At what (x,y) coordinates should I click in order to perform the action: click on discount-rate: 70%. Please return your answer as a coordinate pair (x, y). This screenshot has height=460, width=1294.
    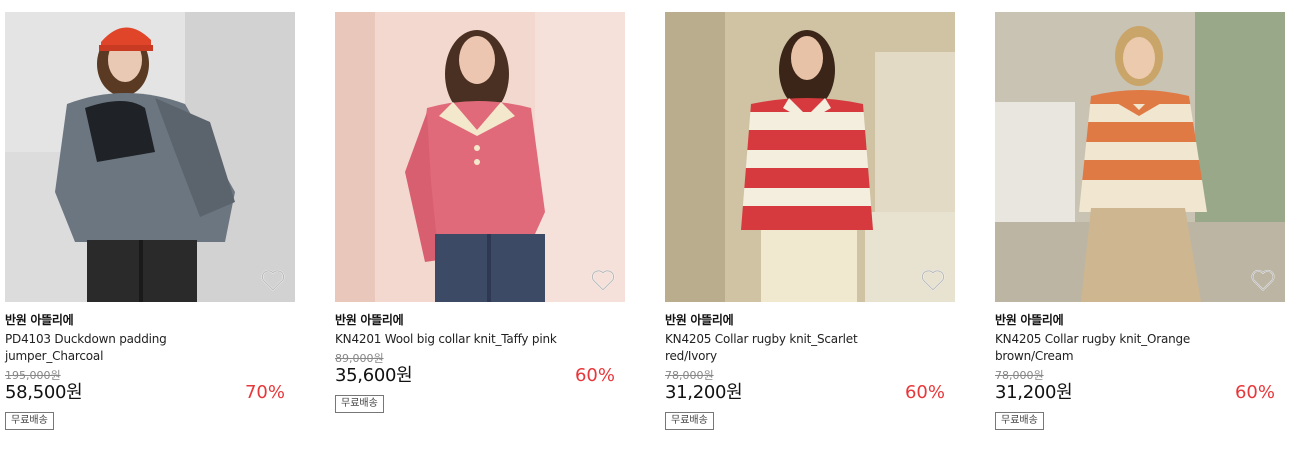
    Looking at the image, I should click on (264, 392).